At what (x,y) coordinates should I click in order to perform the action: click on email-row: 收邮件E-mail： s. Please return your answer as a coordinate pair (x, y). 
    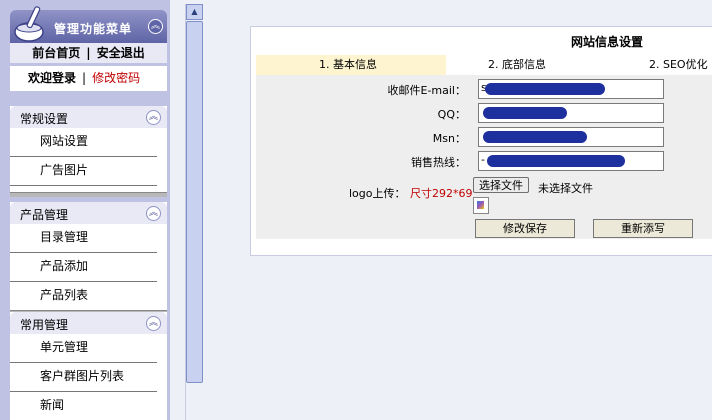
    Looking at the image, I should click on (484, 89).